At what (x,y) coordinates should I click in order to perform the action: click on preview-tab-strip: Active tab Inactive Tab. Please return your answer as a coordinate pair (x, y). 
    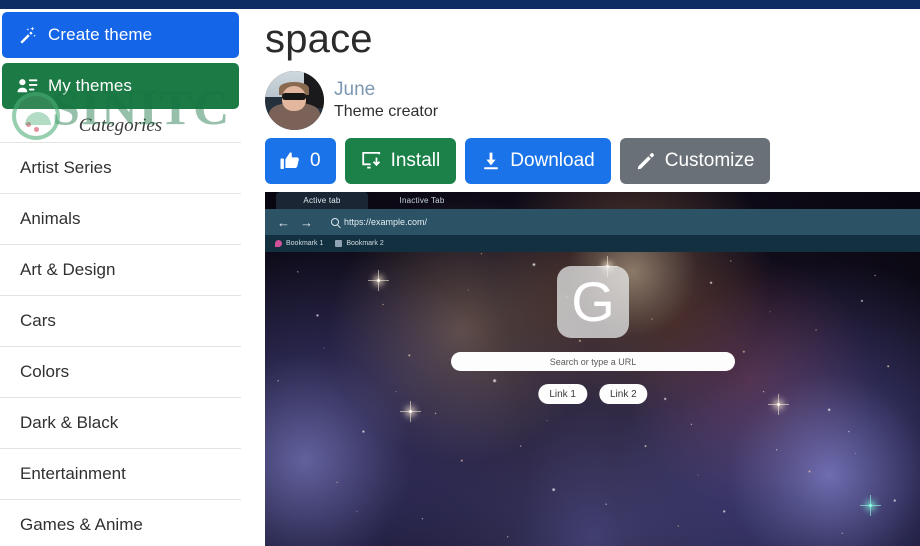
    Looking at the image, I should click on (592, 200).